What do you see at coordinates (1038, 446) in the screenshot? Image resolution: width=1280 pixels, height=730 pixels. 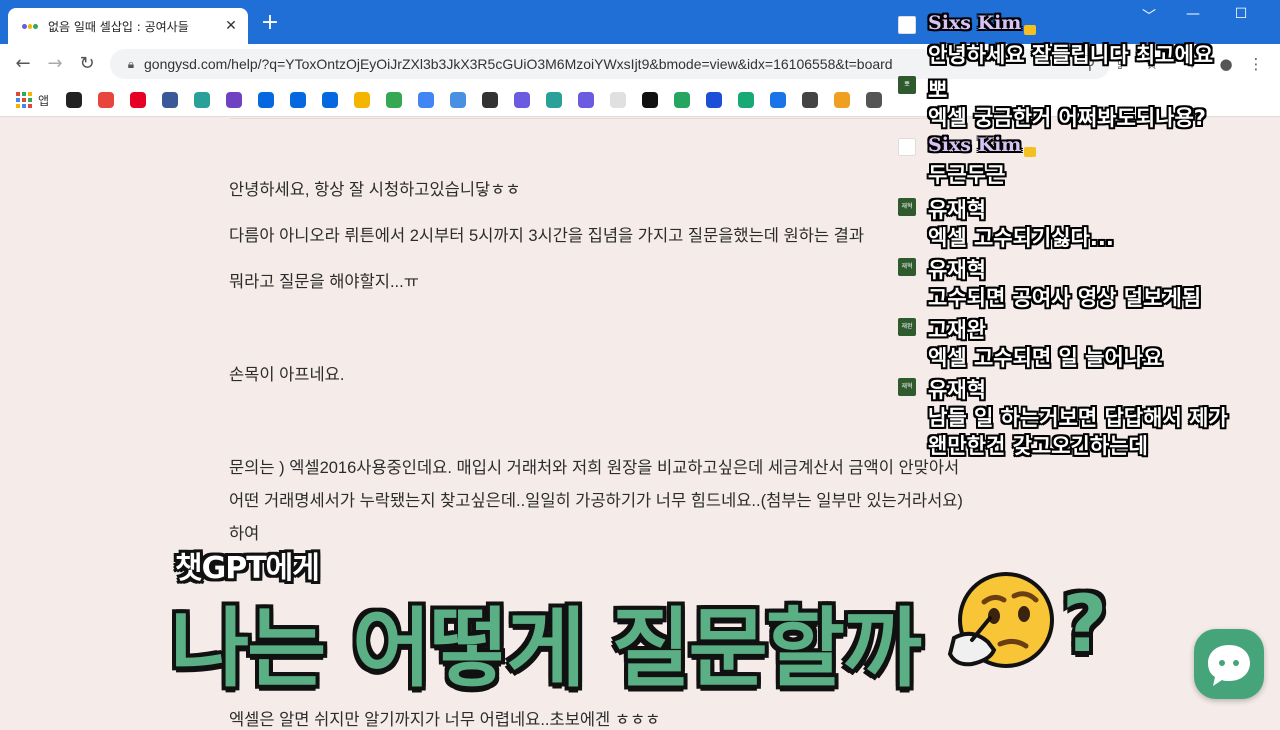 I see `chat-text: 왠만한건 갖고오긴하는데` at bounding box center [1038, 446].